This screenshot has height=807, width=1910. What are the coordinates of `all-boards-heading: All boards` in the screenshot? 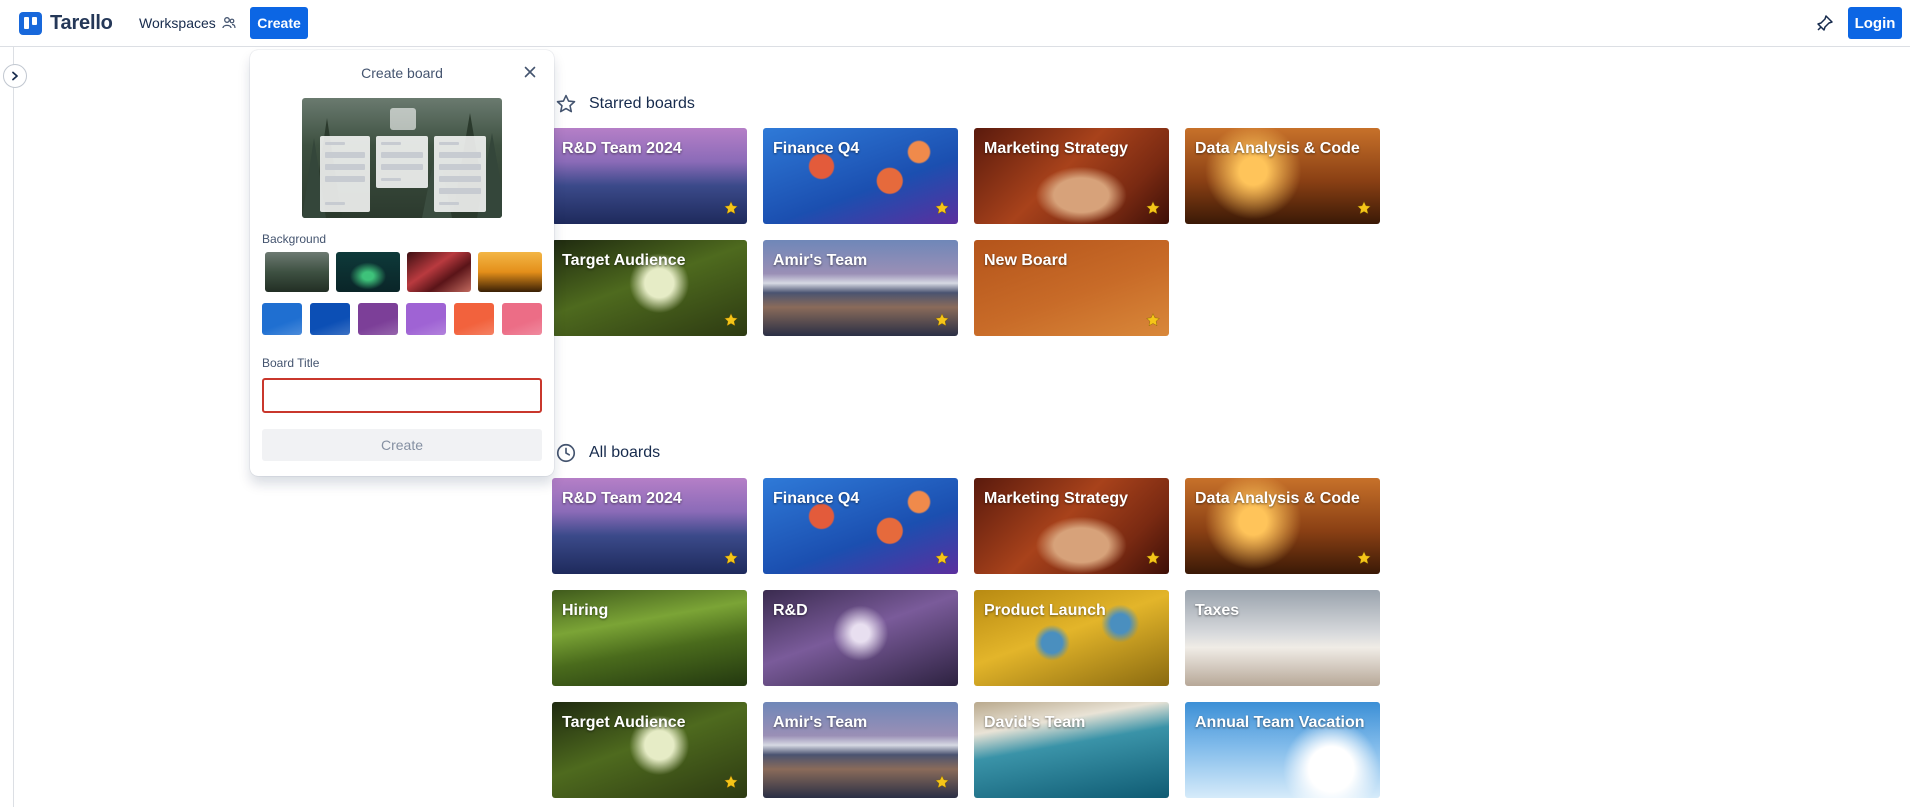 It's located at (607, 453).